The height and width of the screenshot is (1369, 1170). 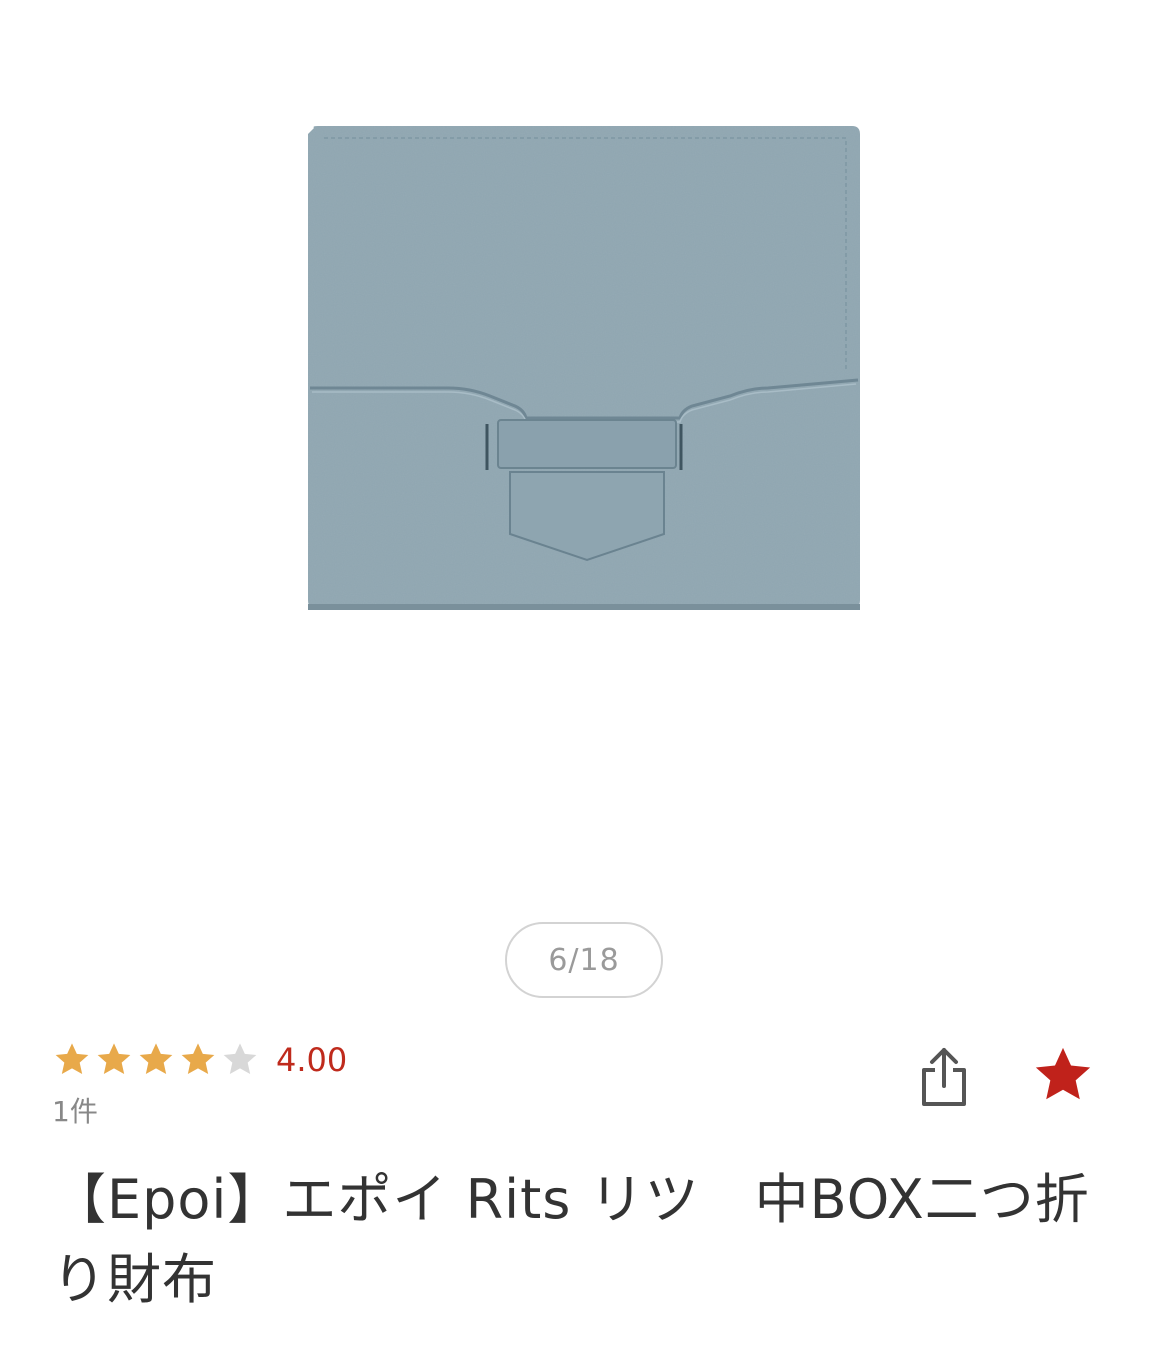 I want to click on favorite-button, so click(x=1063, y=1075).